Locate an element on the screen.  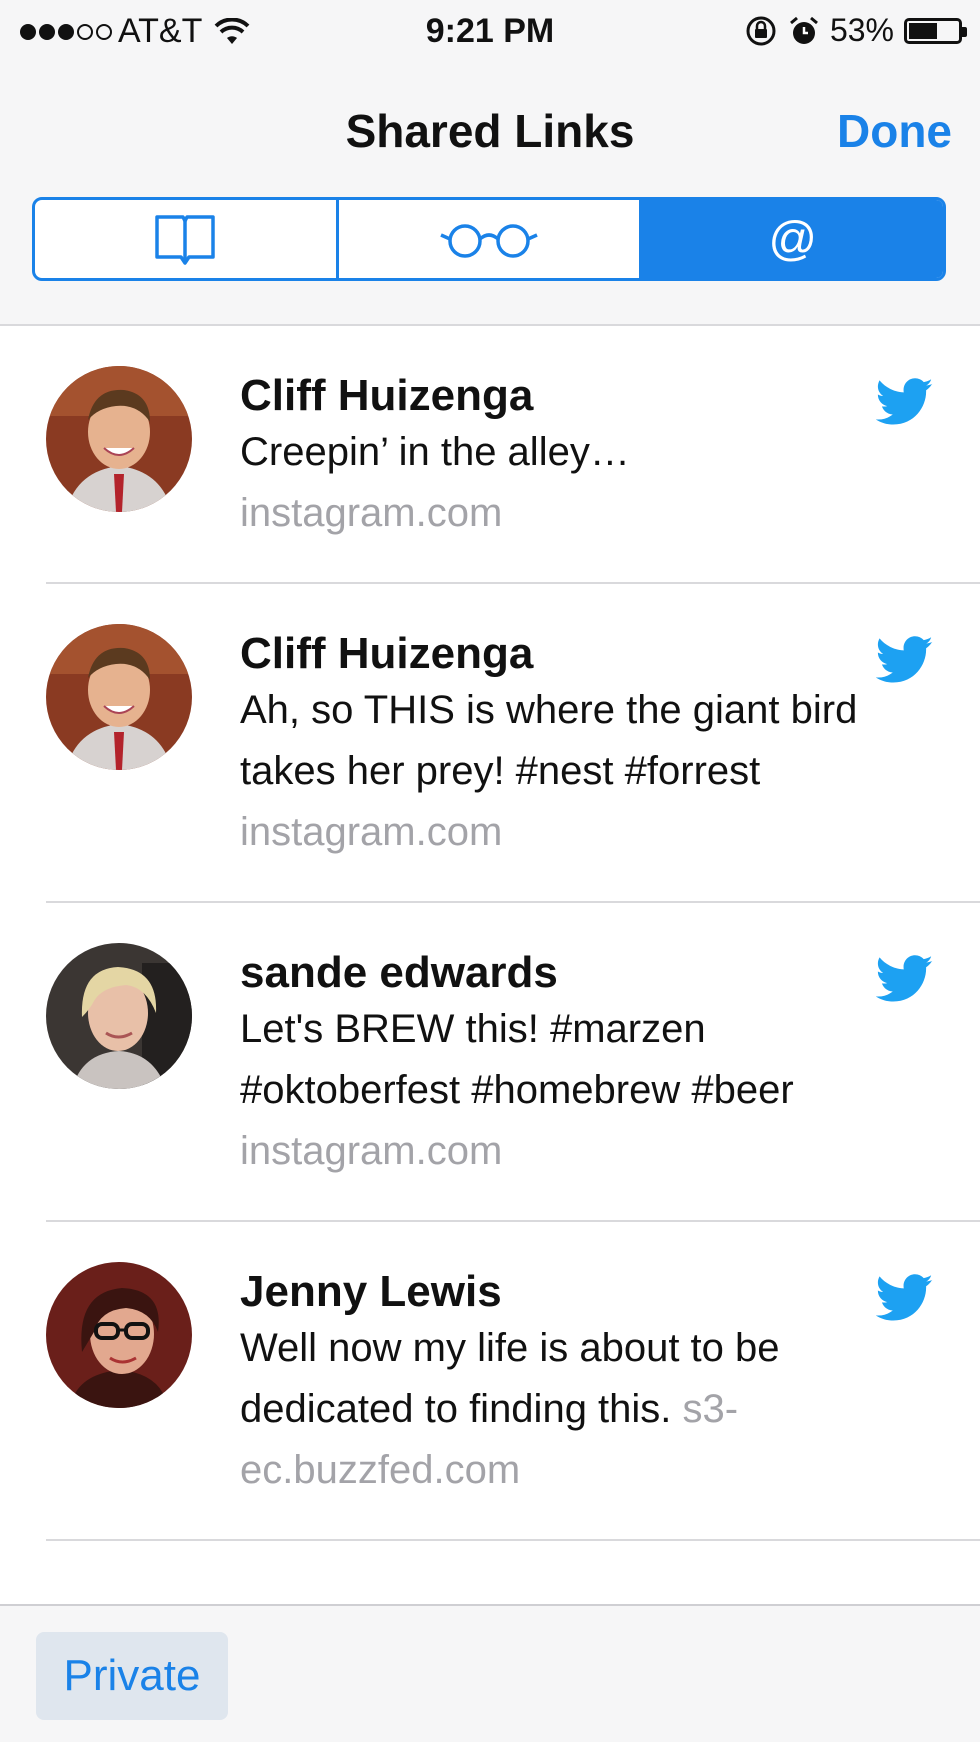
tab-reading-list is located at coordinates (491, 239).